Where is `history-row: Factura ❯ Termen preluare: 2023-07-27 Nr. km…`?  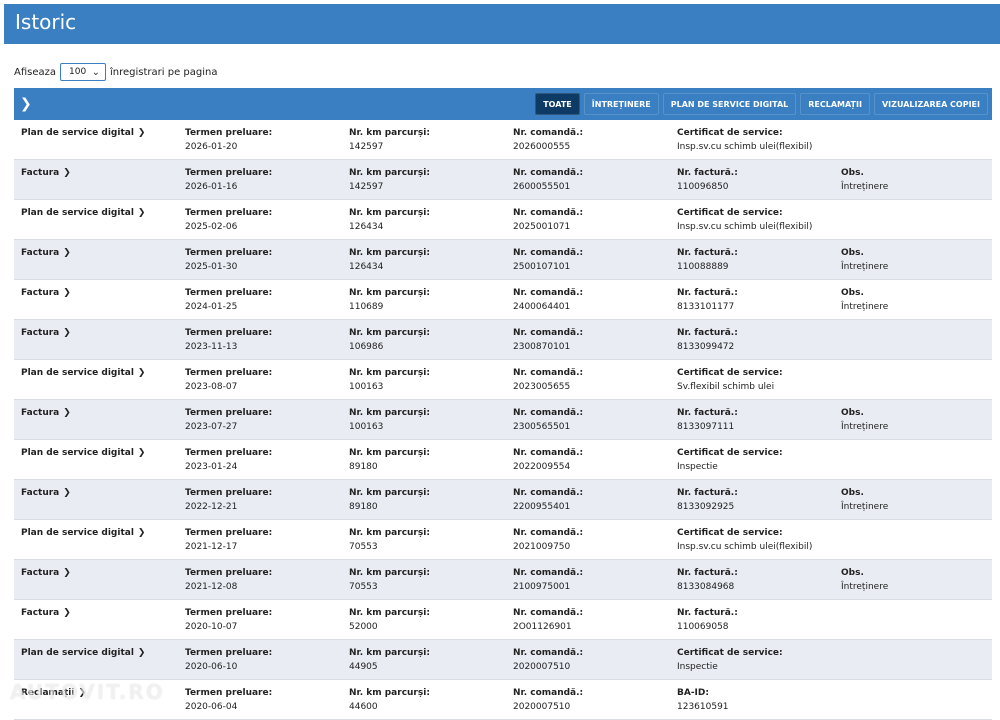
history-row: Factura ❯ Termen preluare: 2023-07-27 Nr. km… is located at coordinates (503, 420).